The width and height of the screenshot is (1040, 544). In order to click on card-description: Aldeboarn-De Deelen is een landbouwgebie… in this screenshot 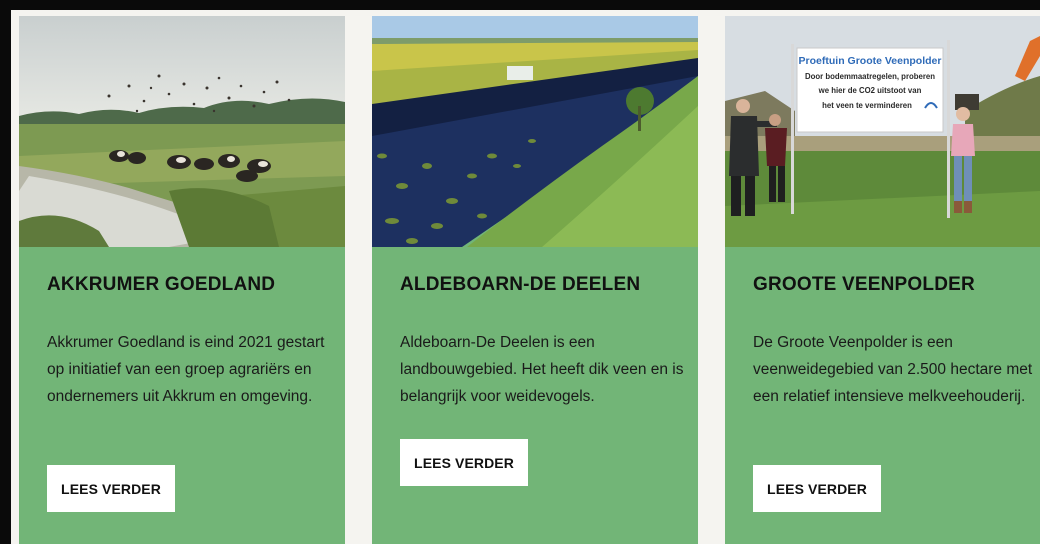, I will do `click(542, 369)`.